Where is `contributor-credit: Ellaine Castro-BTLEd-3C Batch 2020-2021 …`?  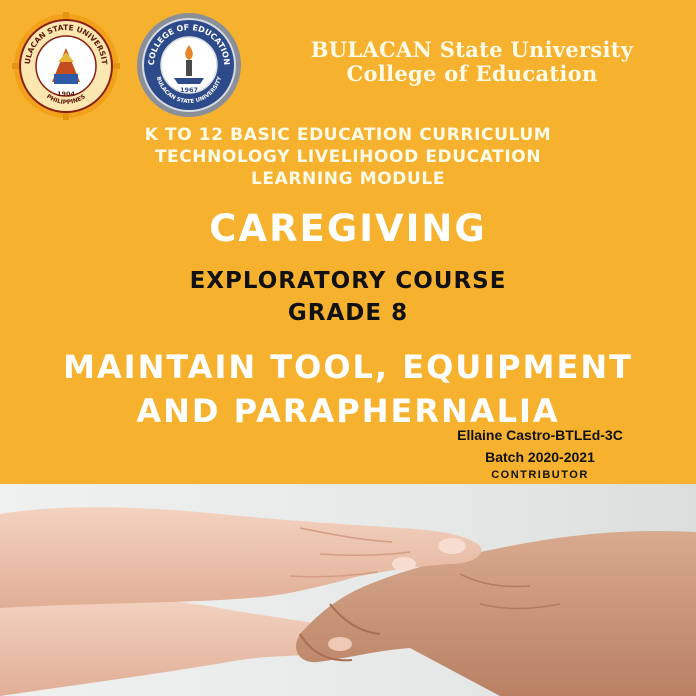
contributor-credit: Ellaine Castro-BTLEd-3C Batch 2020-2021 … is located at coordinates (540, 453).